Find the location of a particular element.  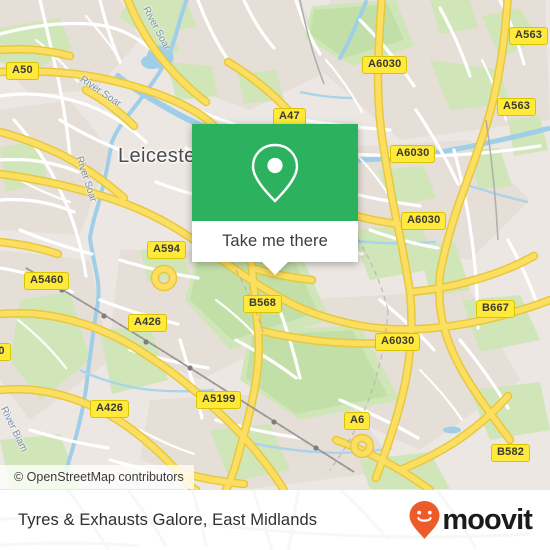

popup-icon-area is located at coordinates (275, 172).